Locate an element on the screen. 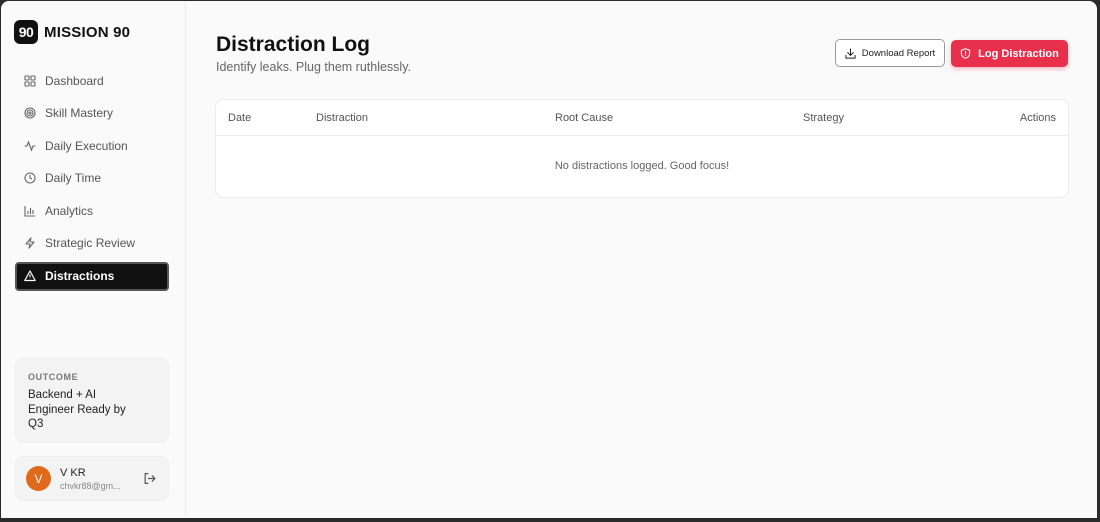  download-report-button: Download Report is located at coordinates (890, 53).